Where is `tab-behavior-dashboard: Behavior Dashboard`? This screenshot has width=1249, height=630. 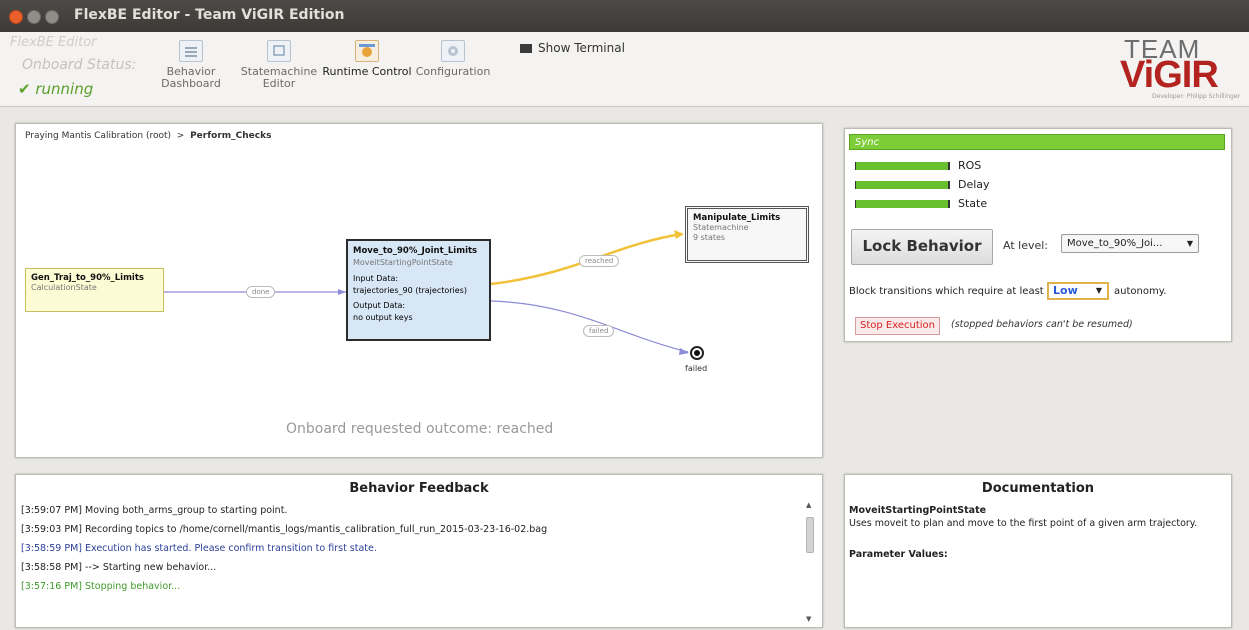
tab-behavior-dashboard: Behavior Dashboard is located at coordinates (191, 65).